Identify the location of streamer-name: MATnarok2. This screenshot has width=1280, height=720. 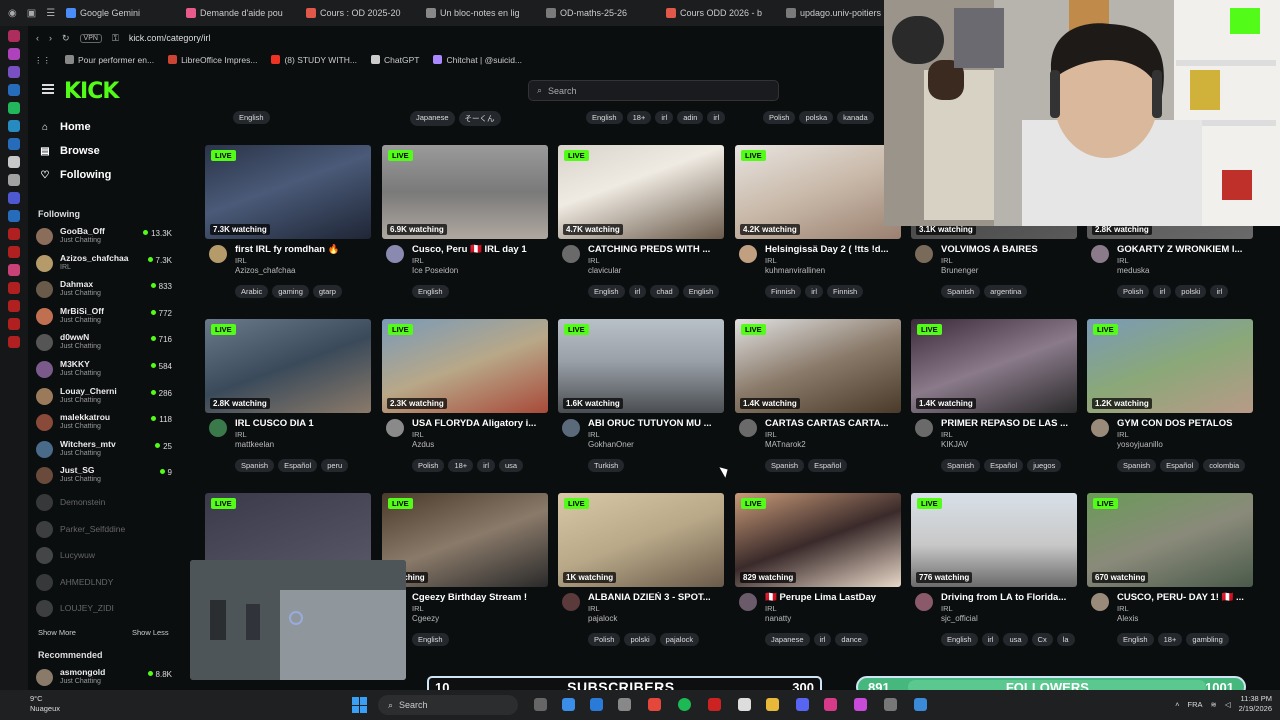
(785, 444).